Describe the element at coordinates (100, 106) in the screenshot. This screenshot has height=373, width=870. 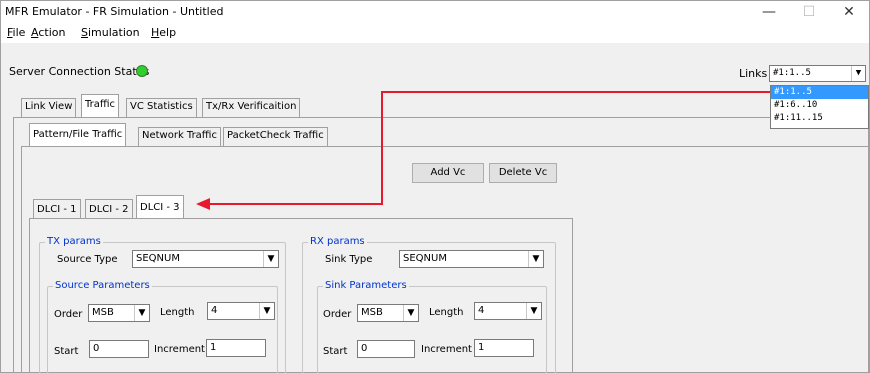
I see `tab-traffic: Traffic` at that location.